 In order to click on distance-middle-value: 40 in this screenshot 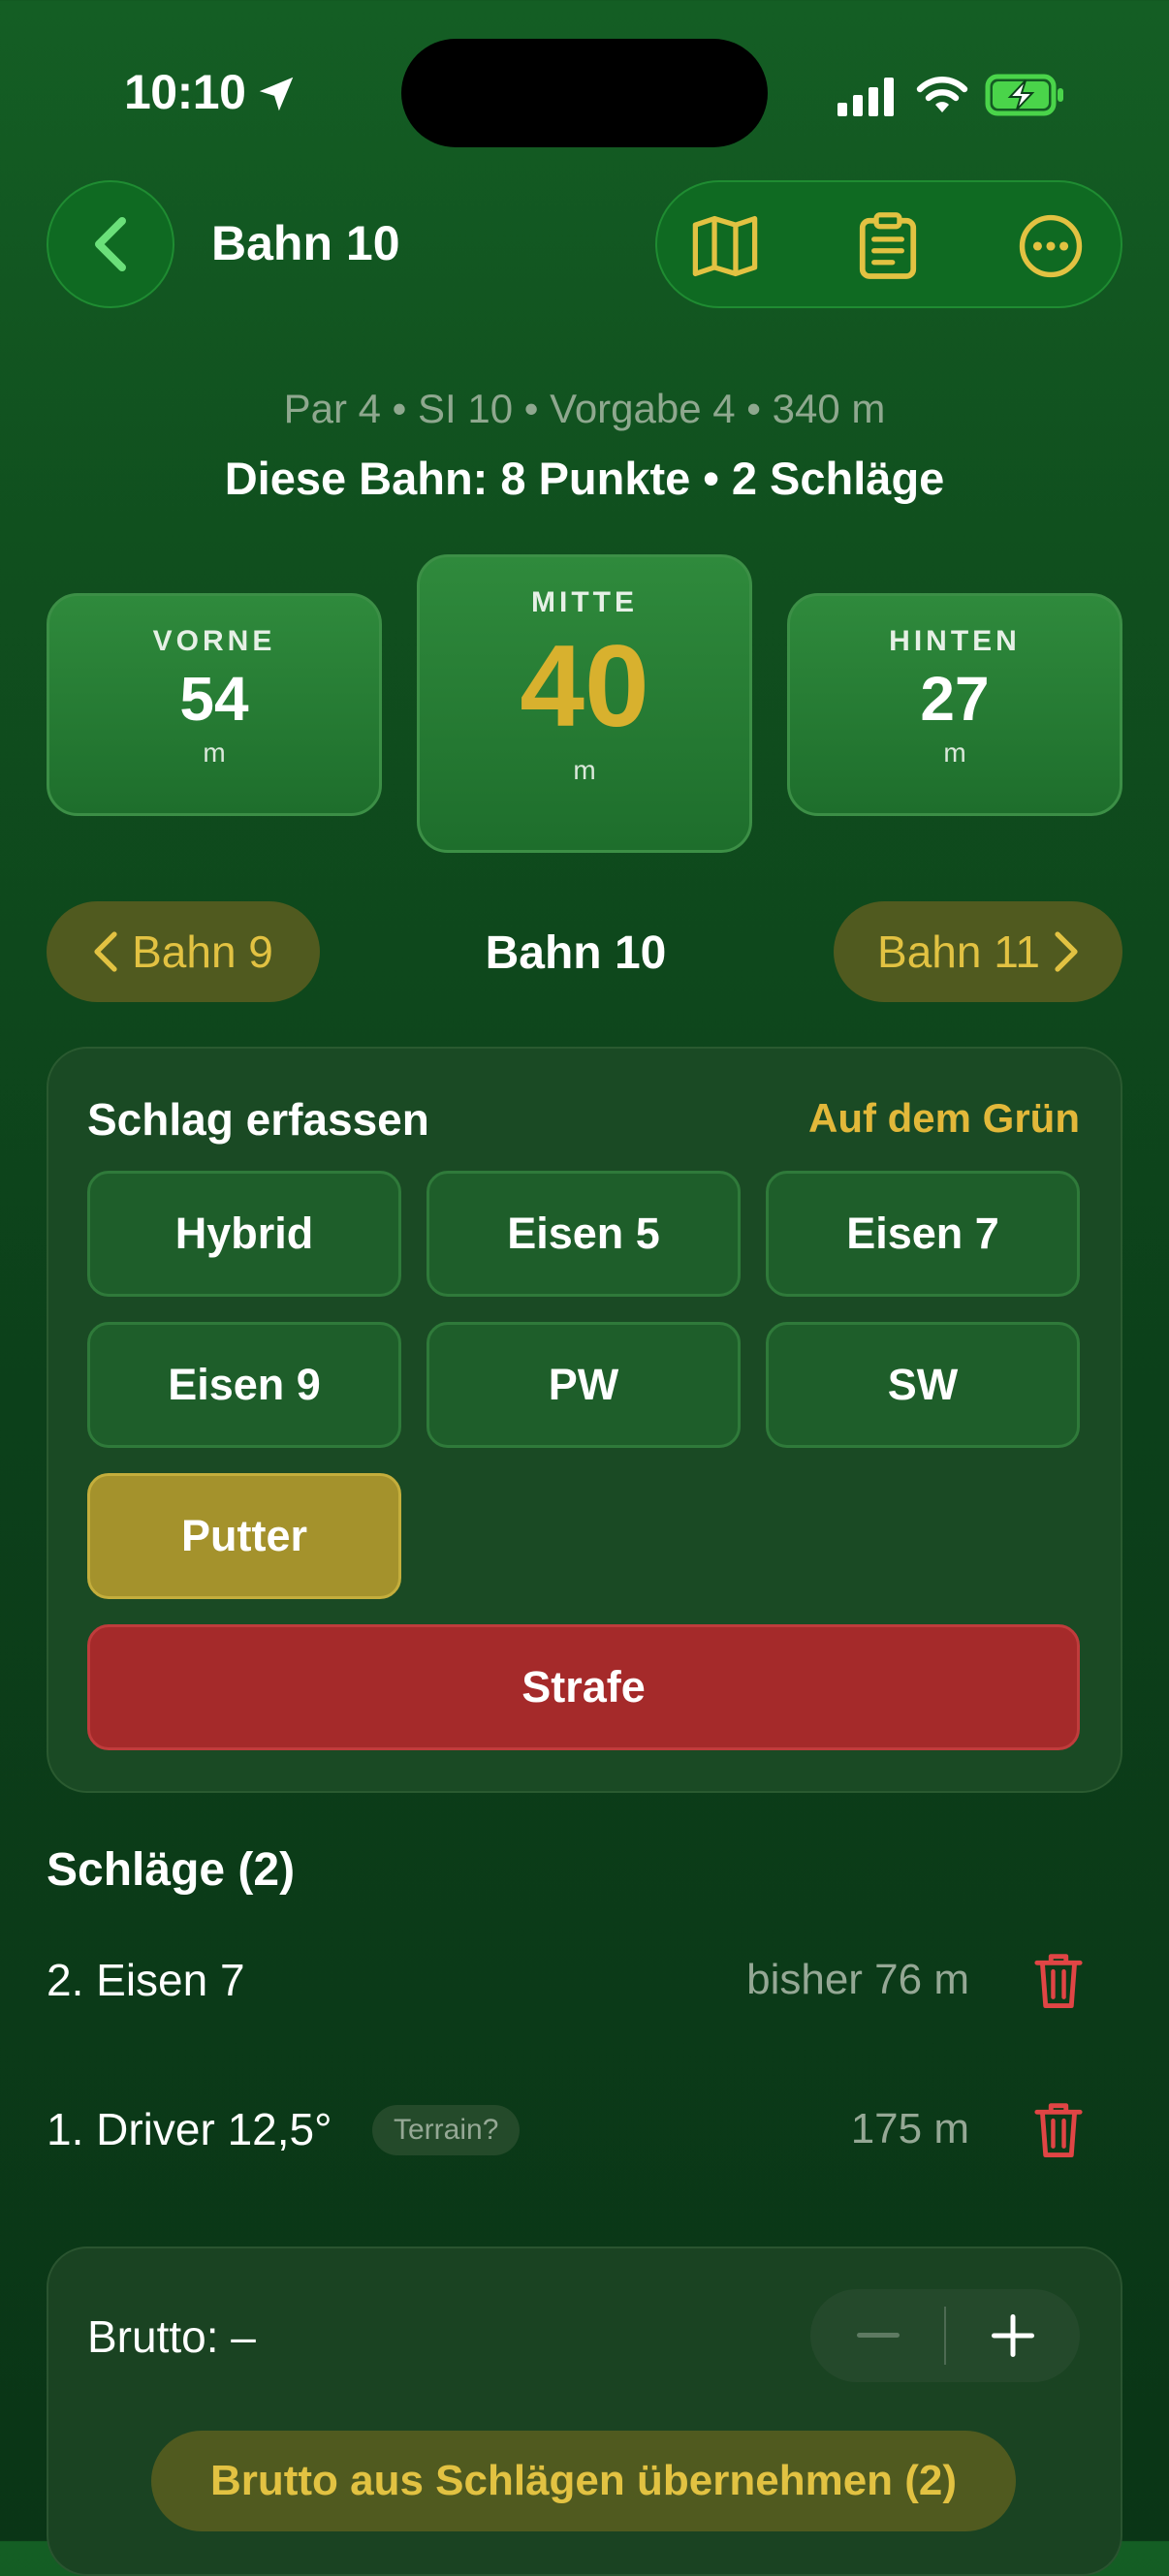, I will do `click(584, 686)`.